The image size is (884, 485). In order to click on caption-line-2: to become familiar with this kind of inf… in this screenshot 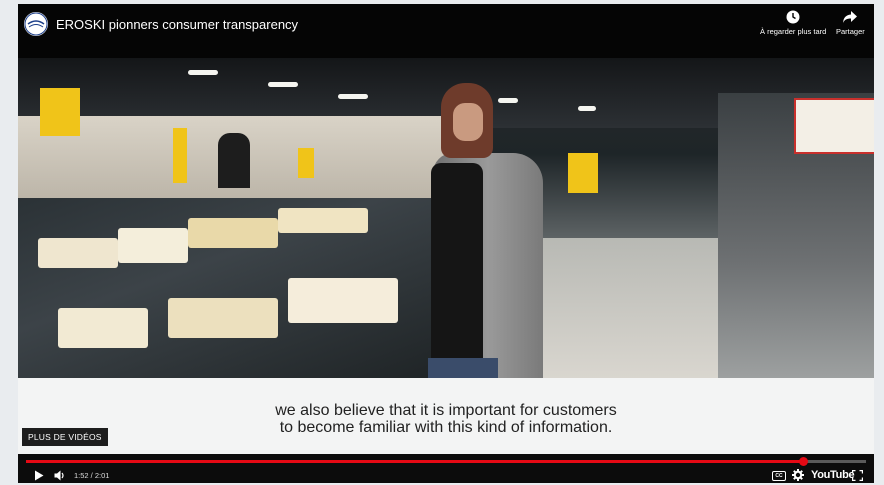, I will do `click(446, 427)`.